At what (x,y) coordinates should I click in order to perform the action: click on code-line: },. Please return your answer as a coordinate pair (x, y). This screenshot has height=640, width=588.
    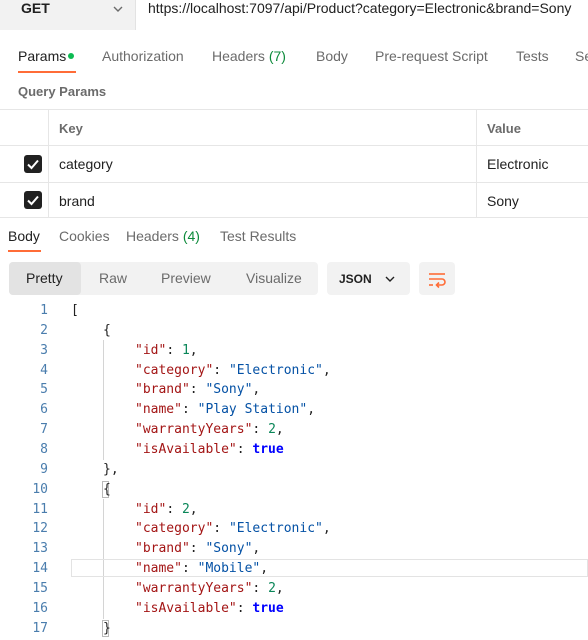
    Looking at the image, I should click on (111, 470).